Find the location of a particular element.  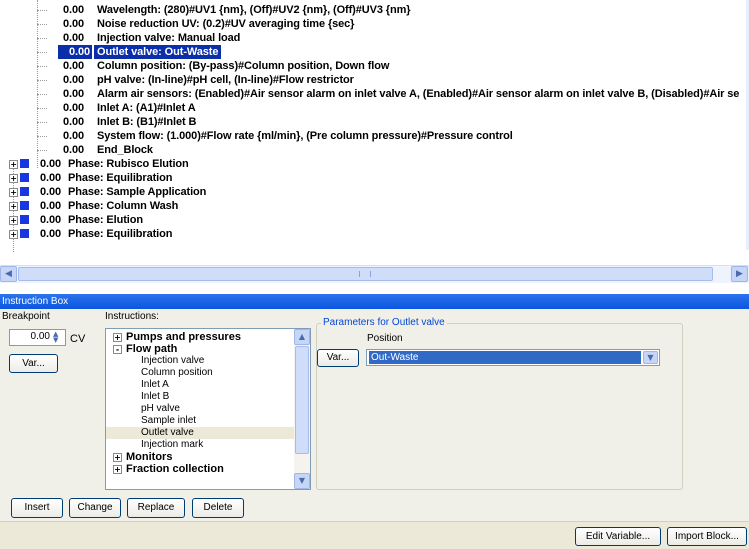

instruction-item: Outlet valve is located at coordinates (200, 433).